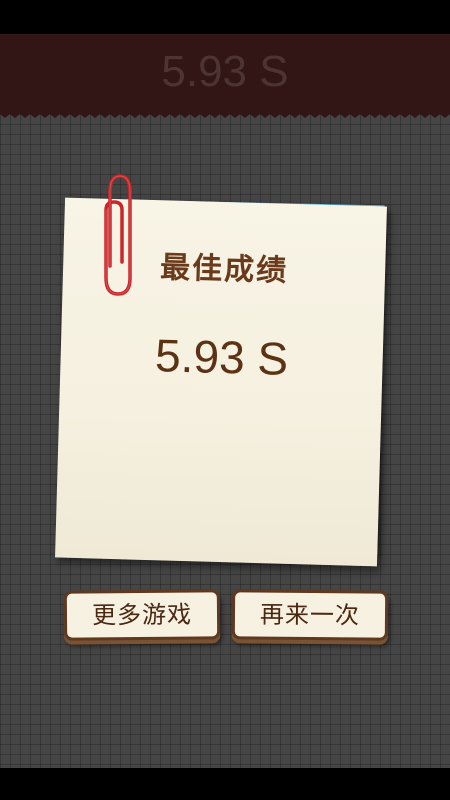 This screenshot has width=450, height=800. Describe the element at coordinates (118, 235) in the screenshot. I see `paperclip-icon` at that location.